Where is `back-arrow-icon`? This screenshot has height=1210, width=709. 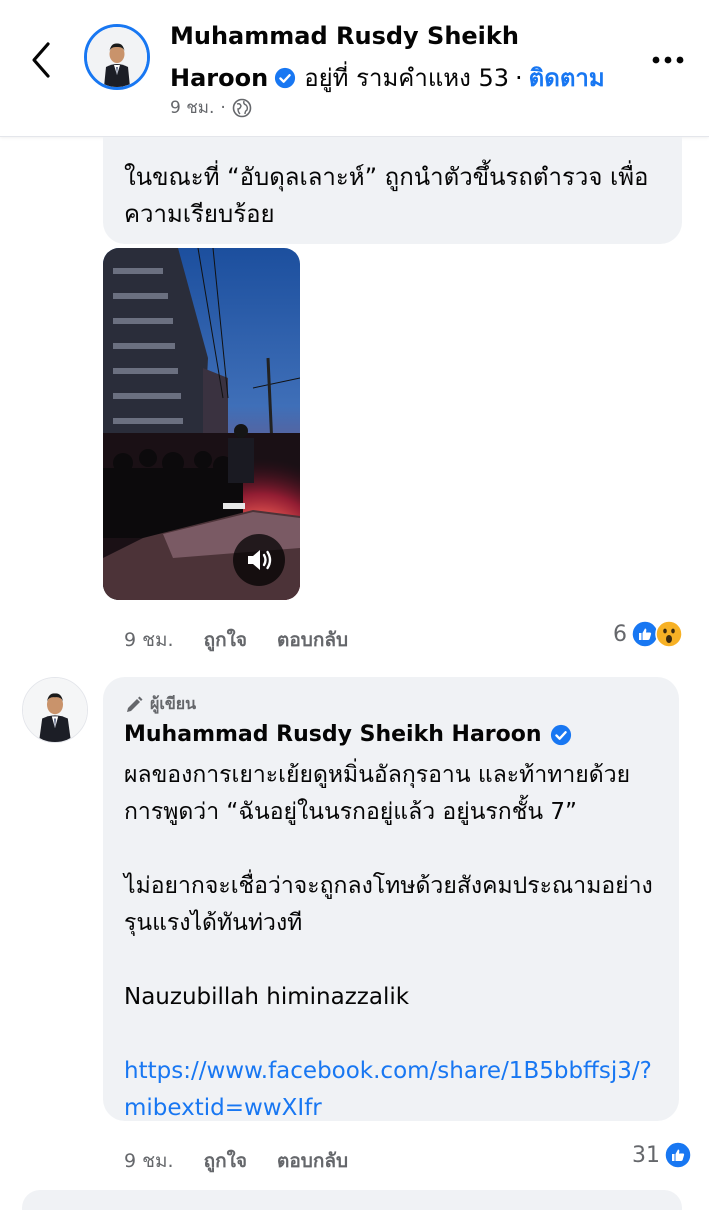
back-arrow-icon is located at coordinates (42, 60).